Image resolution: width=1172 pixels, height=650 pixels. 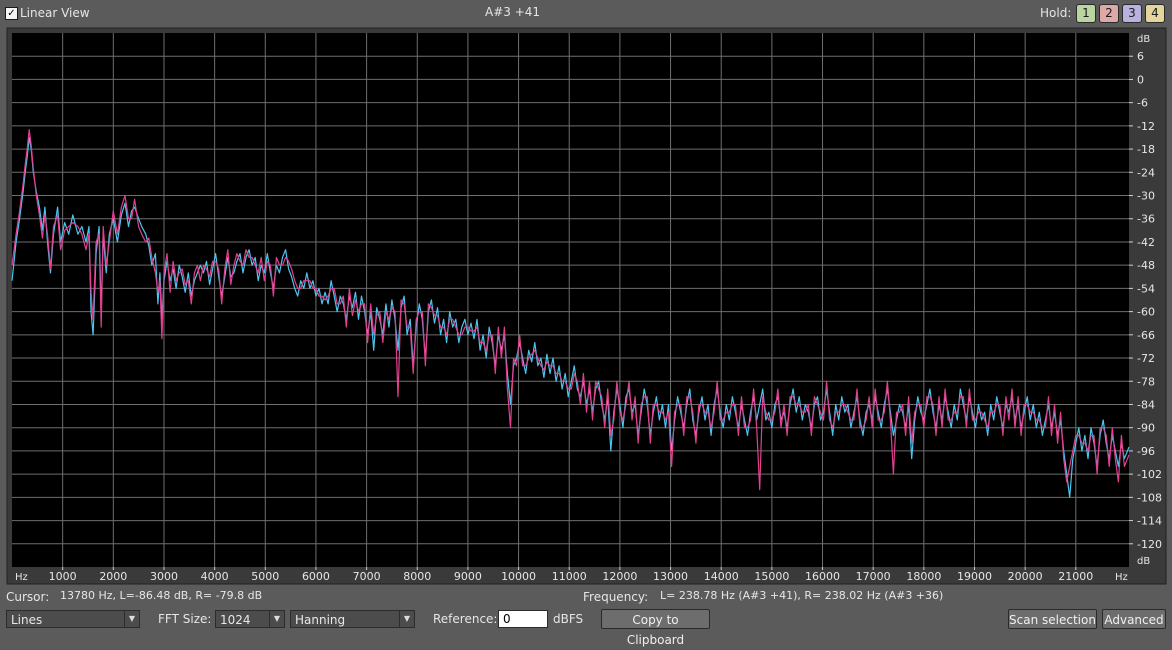 What do you see at coordinates (1146, 358) in the screenshot?
I see `y-tick-label: -72` at bounding box center [1146, 358].